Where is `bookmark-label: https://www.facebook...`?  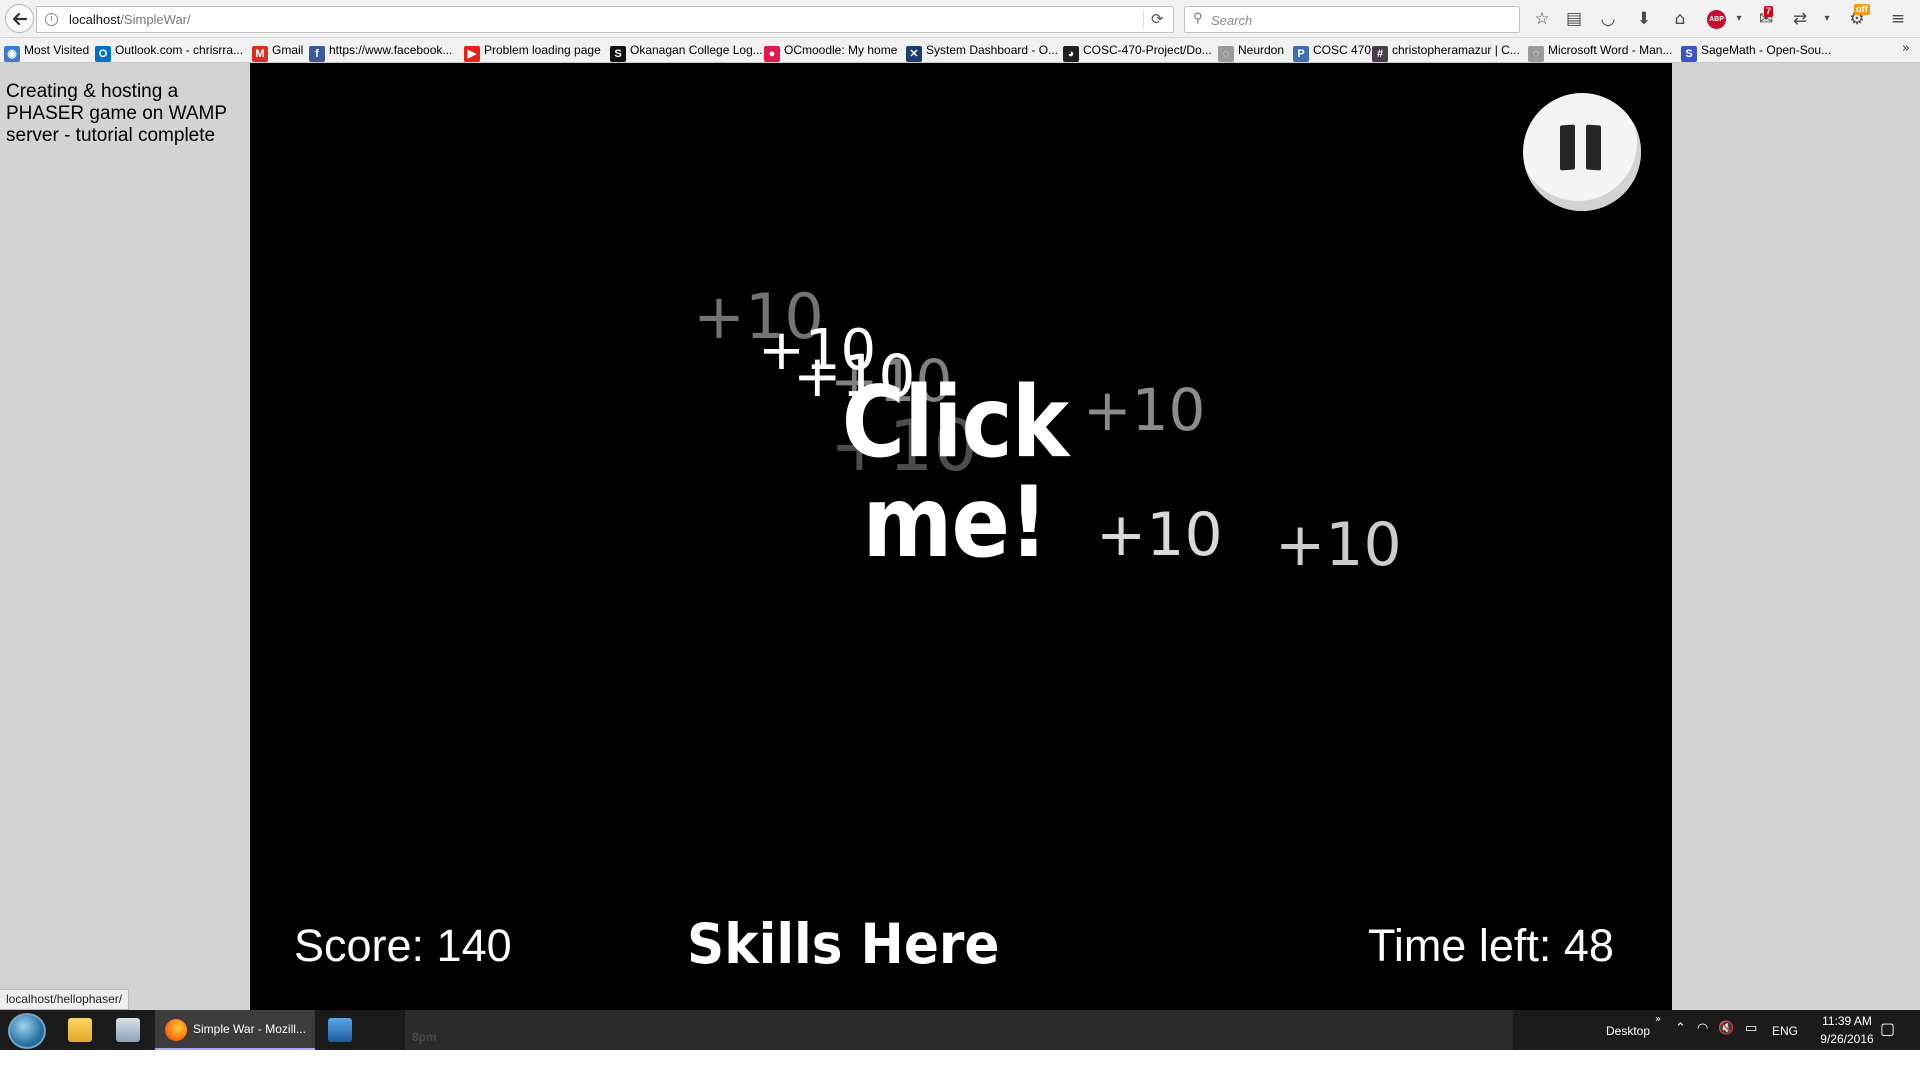
bookmark-label: https://www.facebook... is located at coordinates (391, 50).